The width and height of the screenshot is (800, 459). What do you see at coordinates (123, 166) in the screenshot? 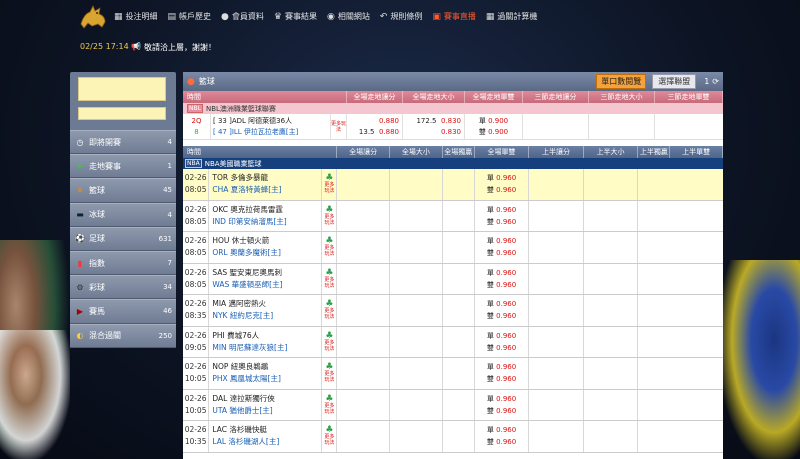
I see `sidebar-item-1: ➤ 走地賽事 1` at bounding box center [123, 166].